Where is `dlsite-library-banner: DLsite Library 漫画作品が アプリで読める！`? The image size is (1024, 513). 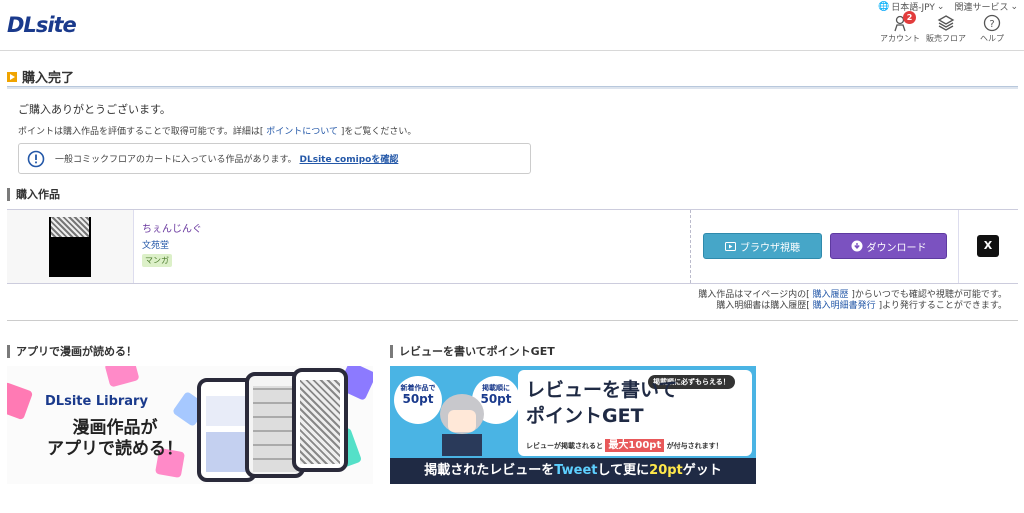
dlsite-library-banner: DLsite Library 漫画作品が アプリで読める！ is located at coordinates (190, 425).